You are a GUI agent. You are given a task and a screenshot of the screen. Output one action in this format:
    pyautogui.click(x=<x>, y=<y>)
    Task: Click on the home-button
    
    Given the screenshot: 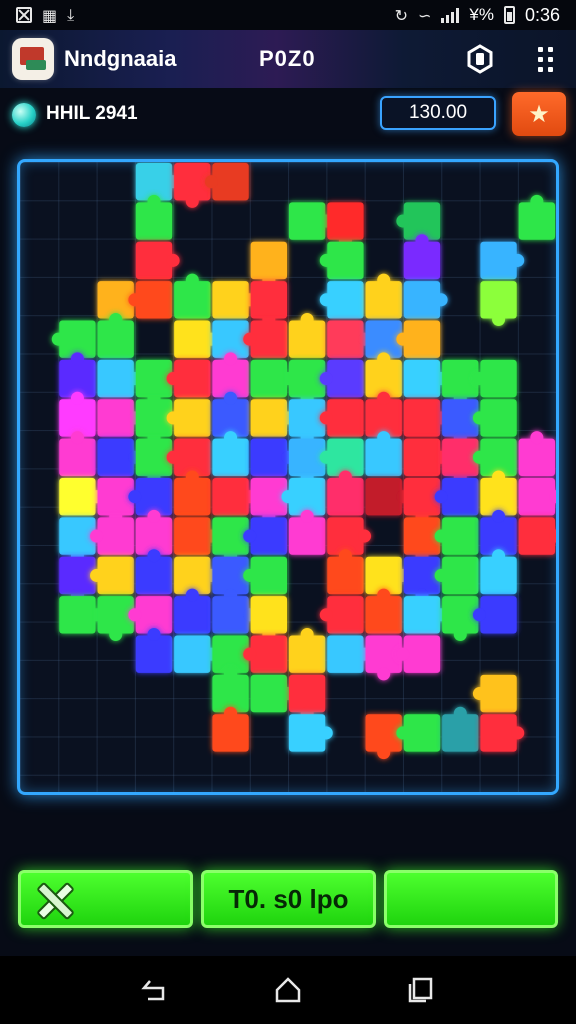 What is the action you would take?
    pyautogui.click(x=288, y=990)
    